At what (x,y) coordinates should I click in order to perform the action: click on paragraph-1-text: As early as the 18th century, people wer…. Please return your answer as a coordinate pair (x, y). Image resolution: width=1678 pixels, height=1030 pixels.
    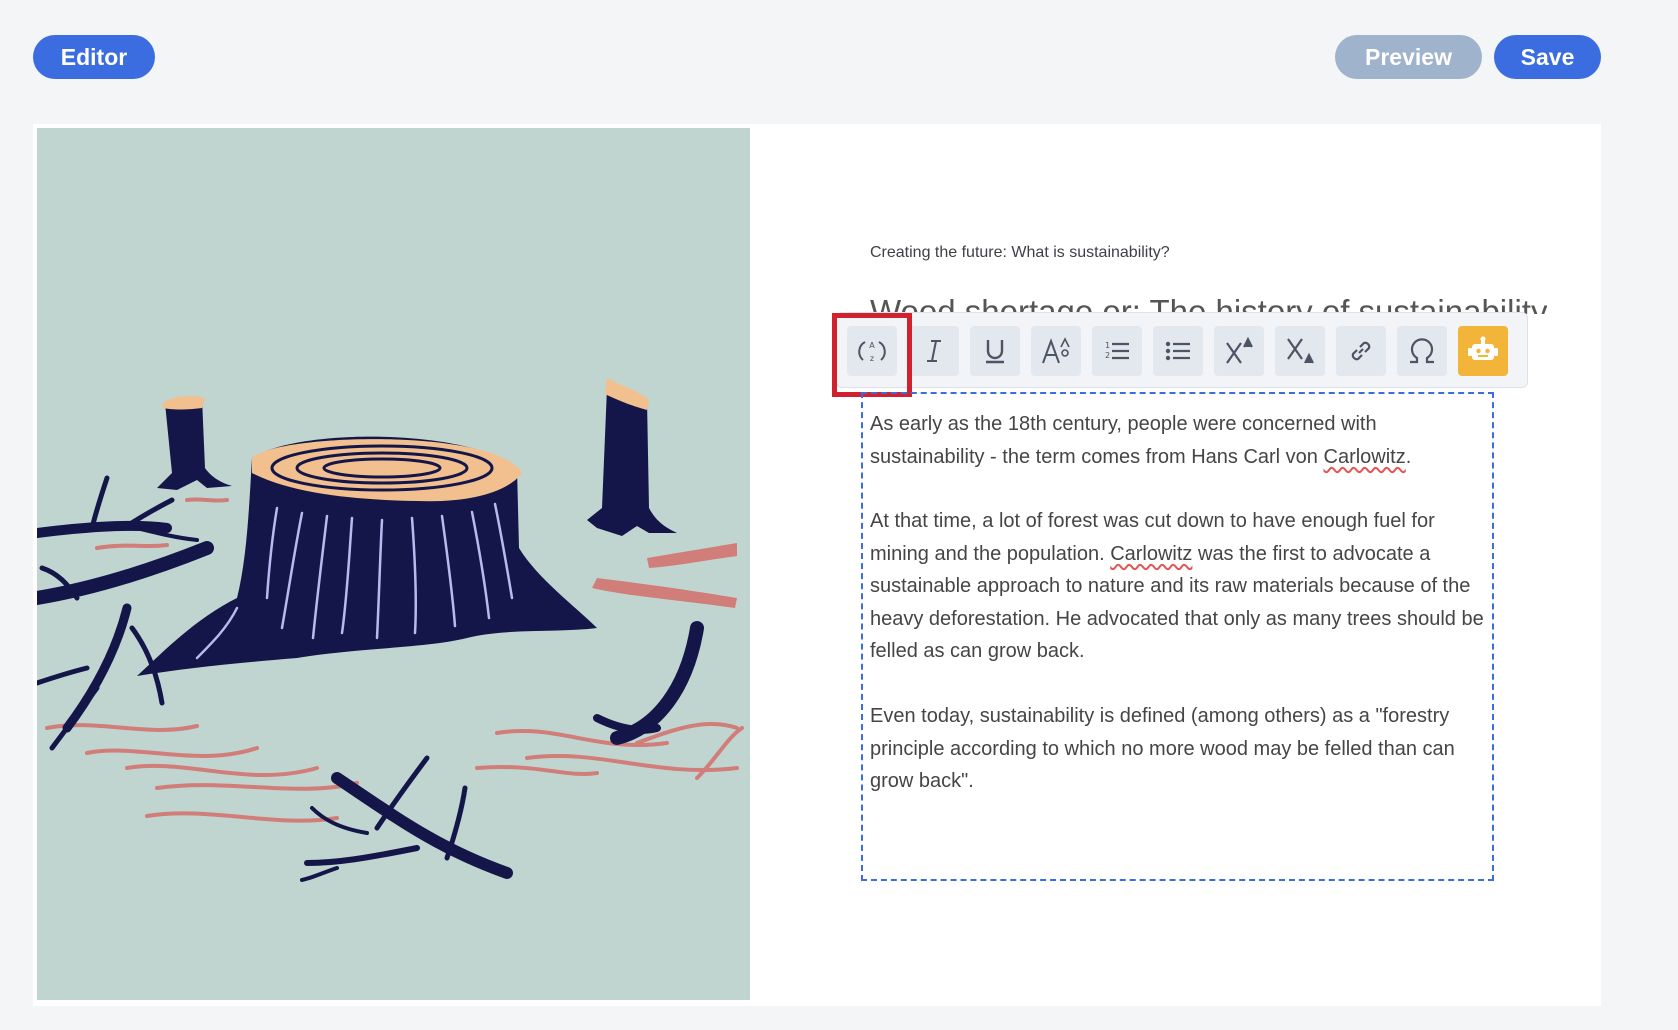
    Looking at the image, I should click on (1123, 440).